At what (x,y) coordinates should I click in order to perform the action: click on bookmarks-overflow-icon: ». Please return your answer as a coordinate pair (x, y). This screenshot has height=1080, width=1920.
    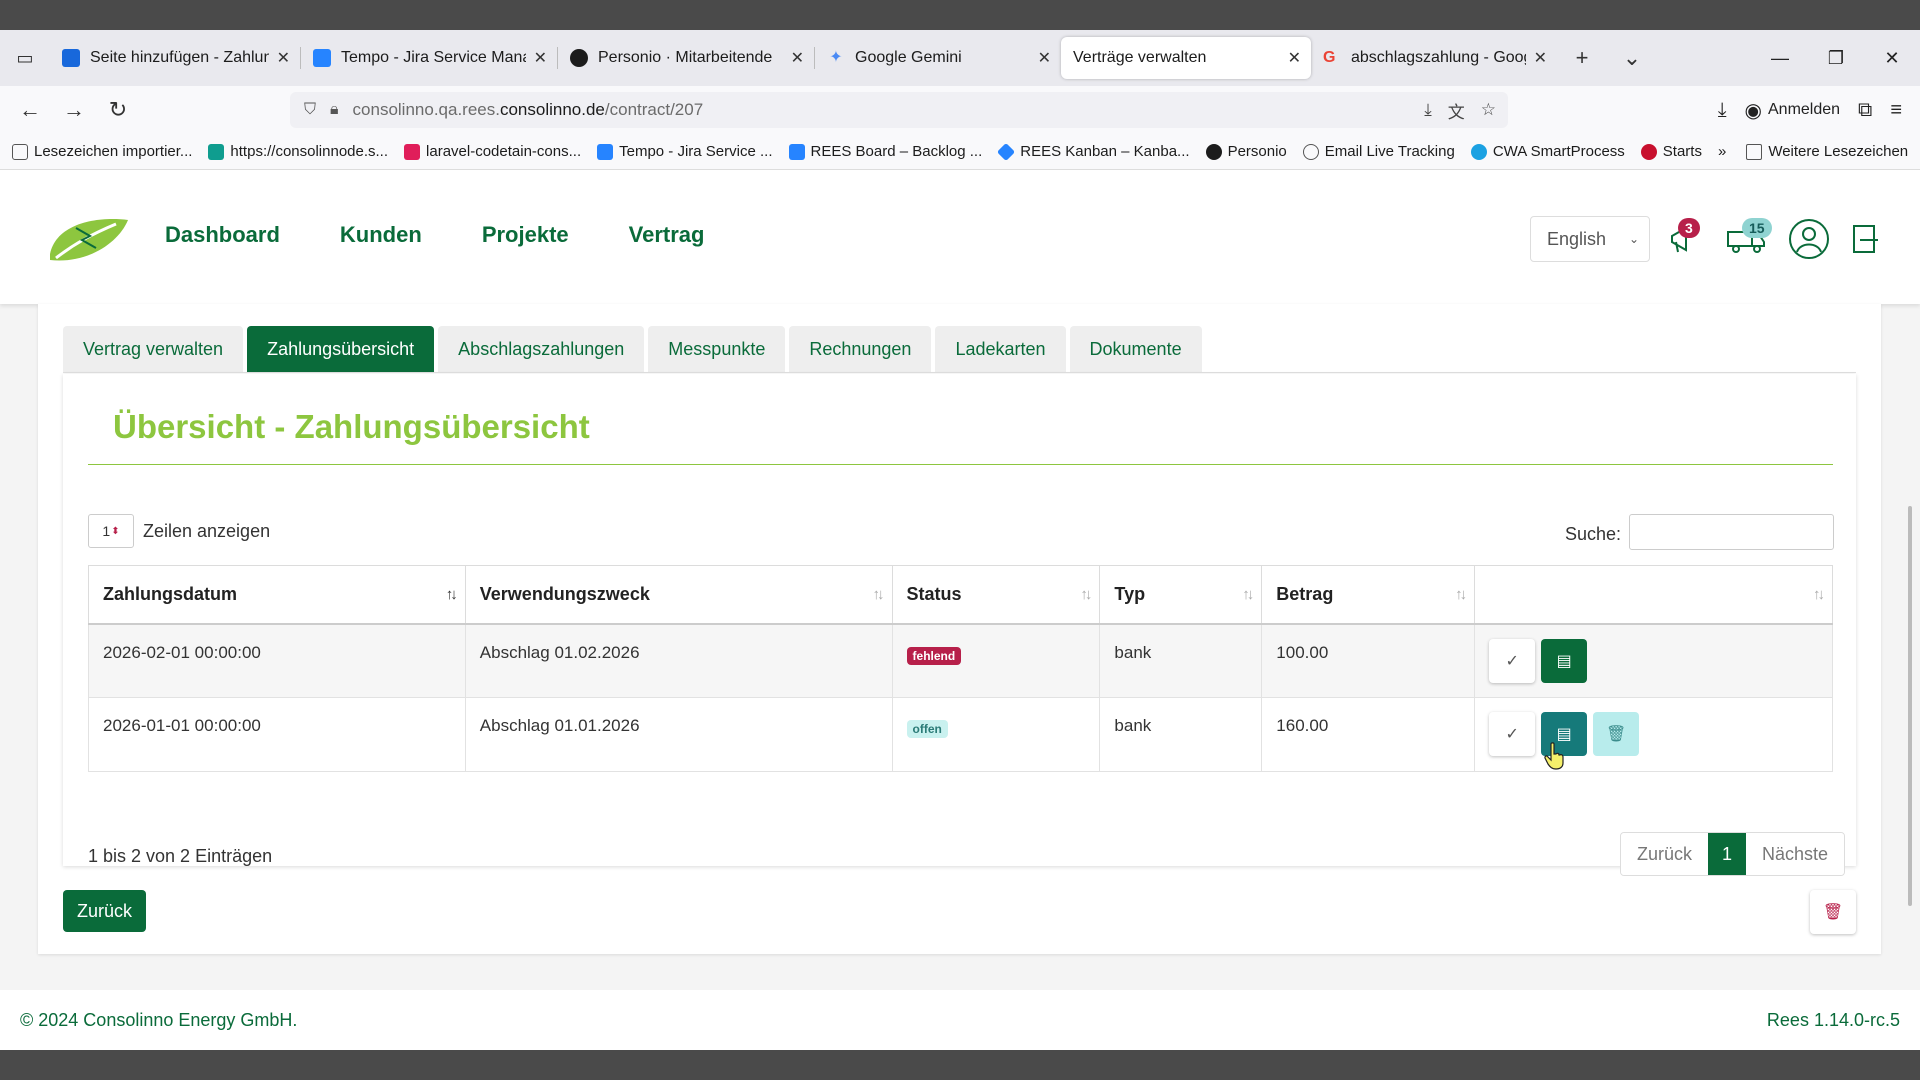
    Looking at the image, I should click on (1722, 151).